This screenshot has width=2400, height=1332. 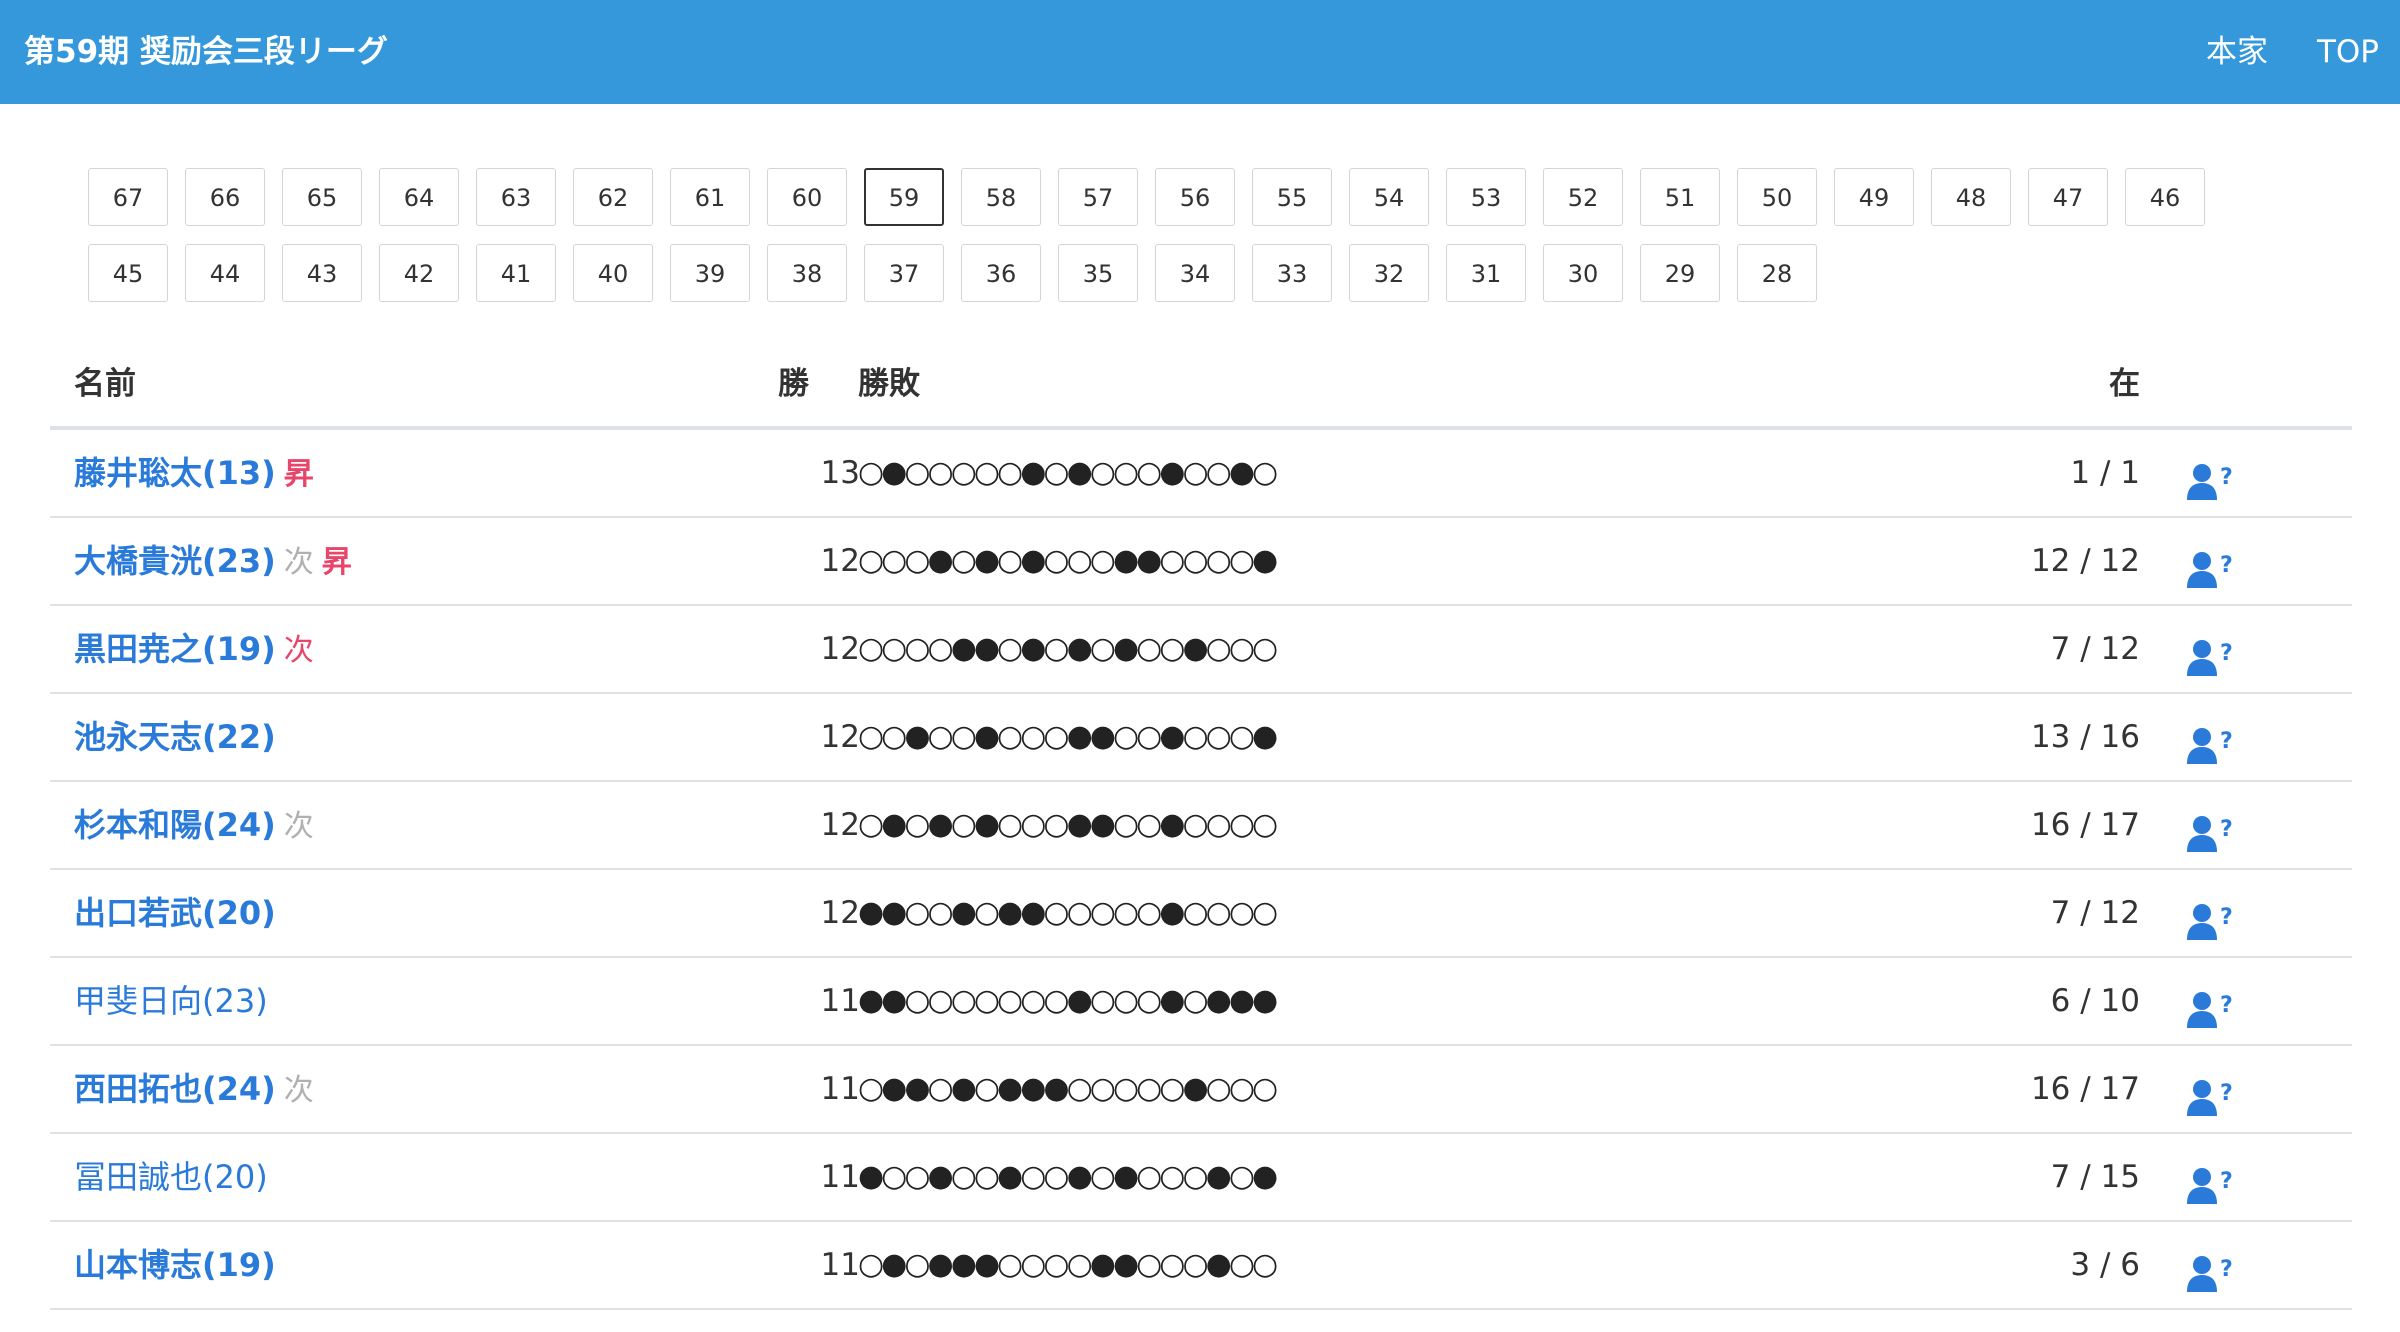 What do you see at coordinates (1583, 197) in the screenshot?
I see `season-button-52: 52` at bounding box center [1583, 197].